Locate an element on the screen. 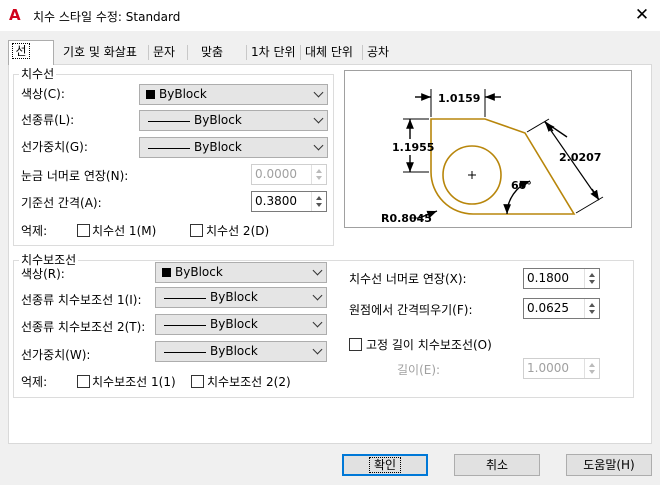 The width and height of the screenshot is (660, 485). preview-dim-left: 1.1955 is located at coordinates (413, 147).